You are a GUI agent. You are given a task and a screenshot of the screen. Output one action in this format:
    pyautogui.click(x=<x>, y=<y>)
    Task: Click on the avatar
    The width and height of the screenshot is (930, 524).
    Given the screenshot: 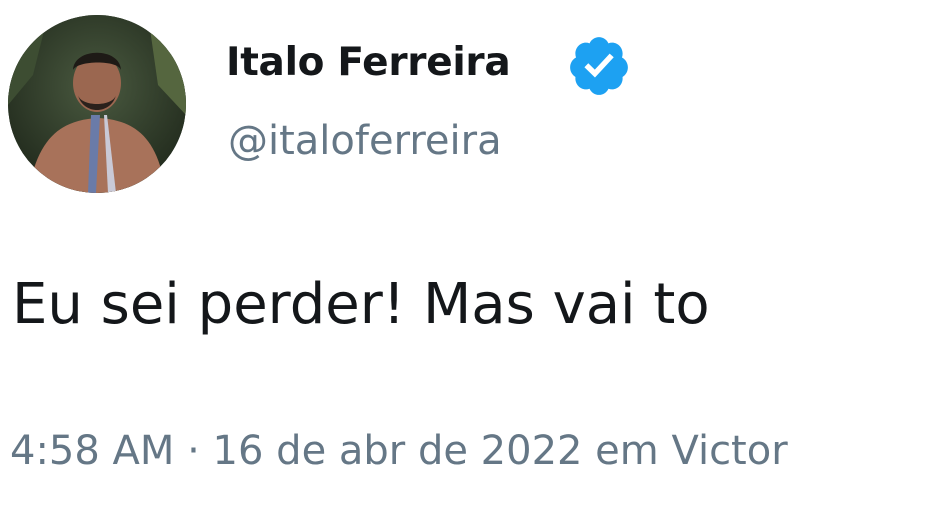 What is the action you would take?
    pyautogui.click(x=97, y=104)
    